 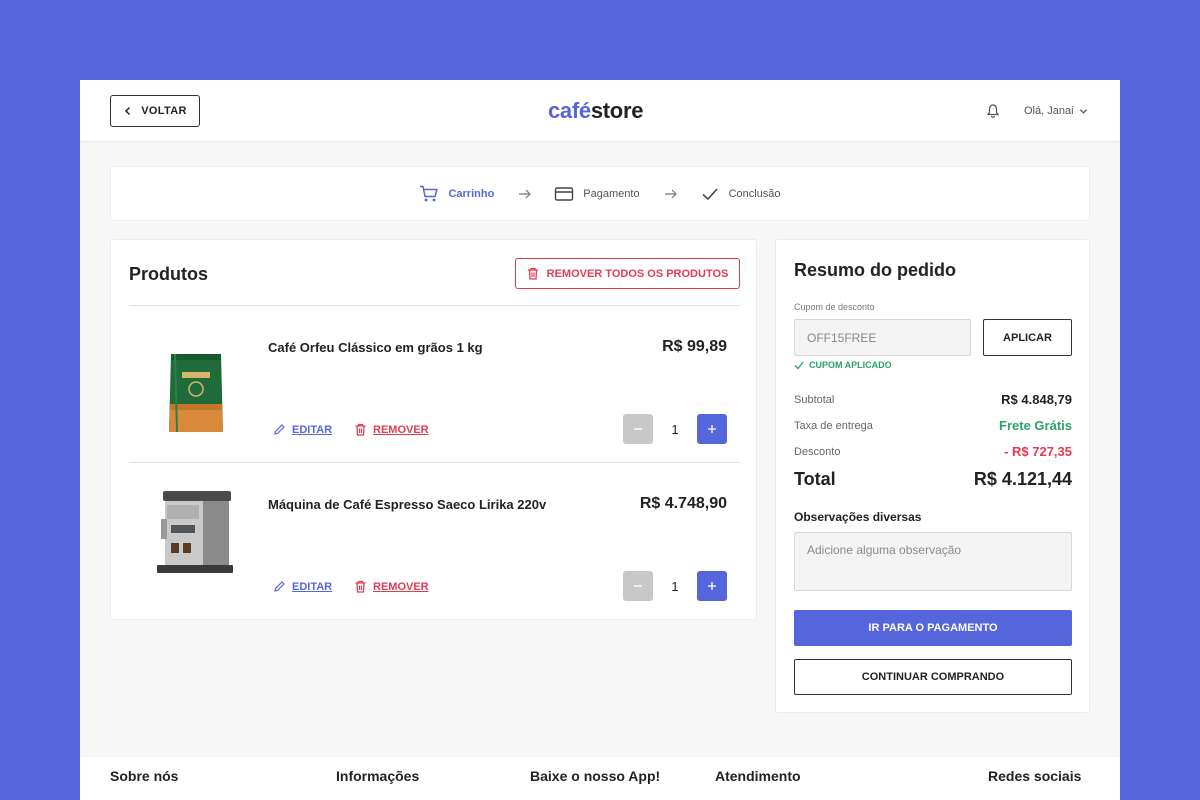 I want to click on step-payment-label: Pagamento, so click(x=611, y=193).